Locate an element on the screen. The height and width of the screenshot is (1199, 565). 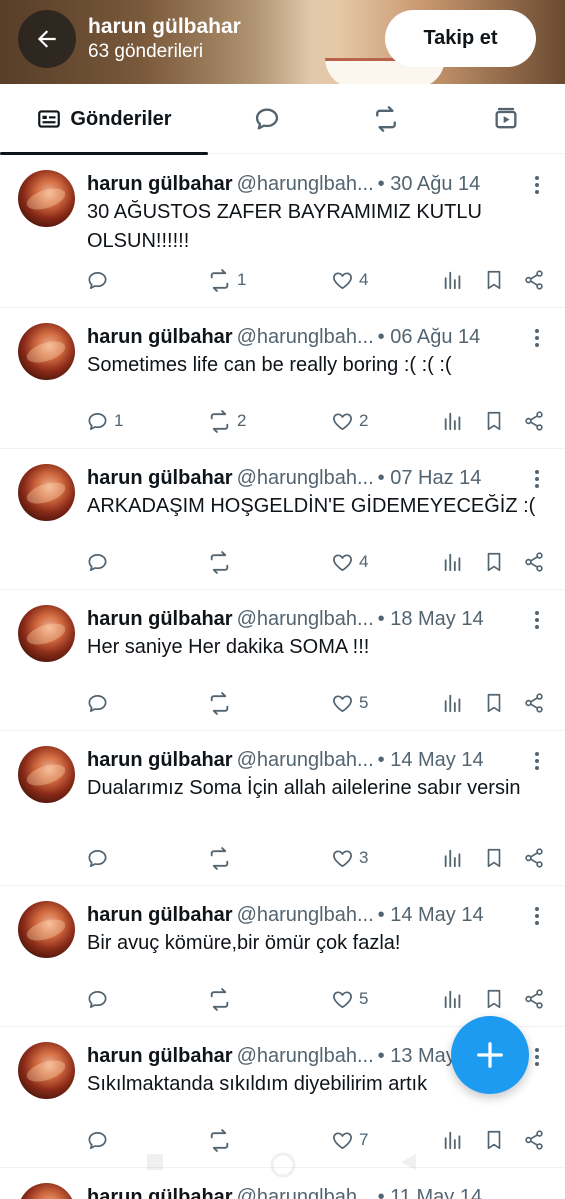
reply-button: 1 is located at coordinates (104, 421).